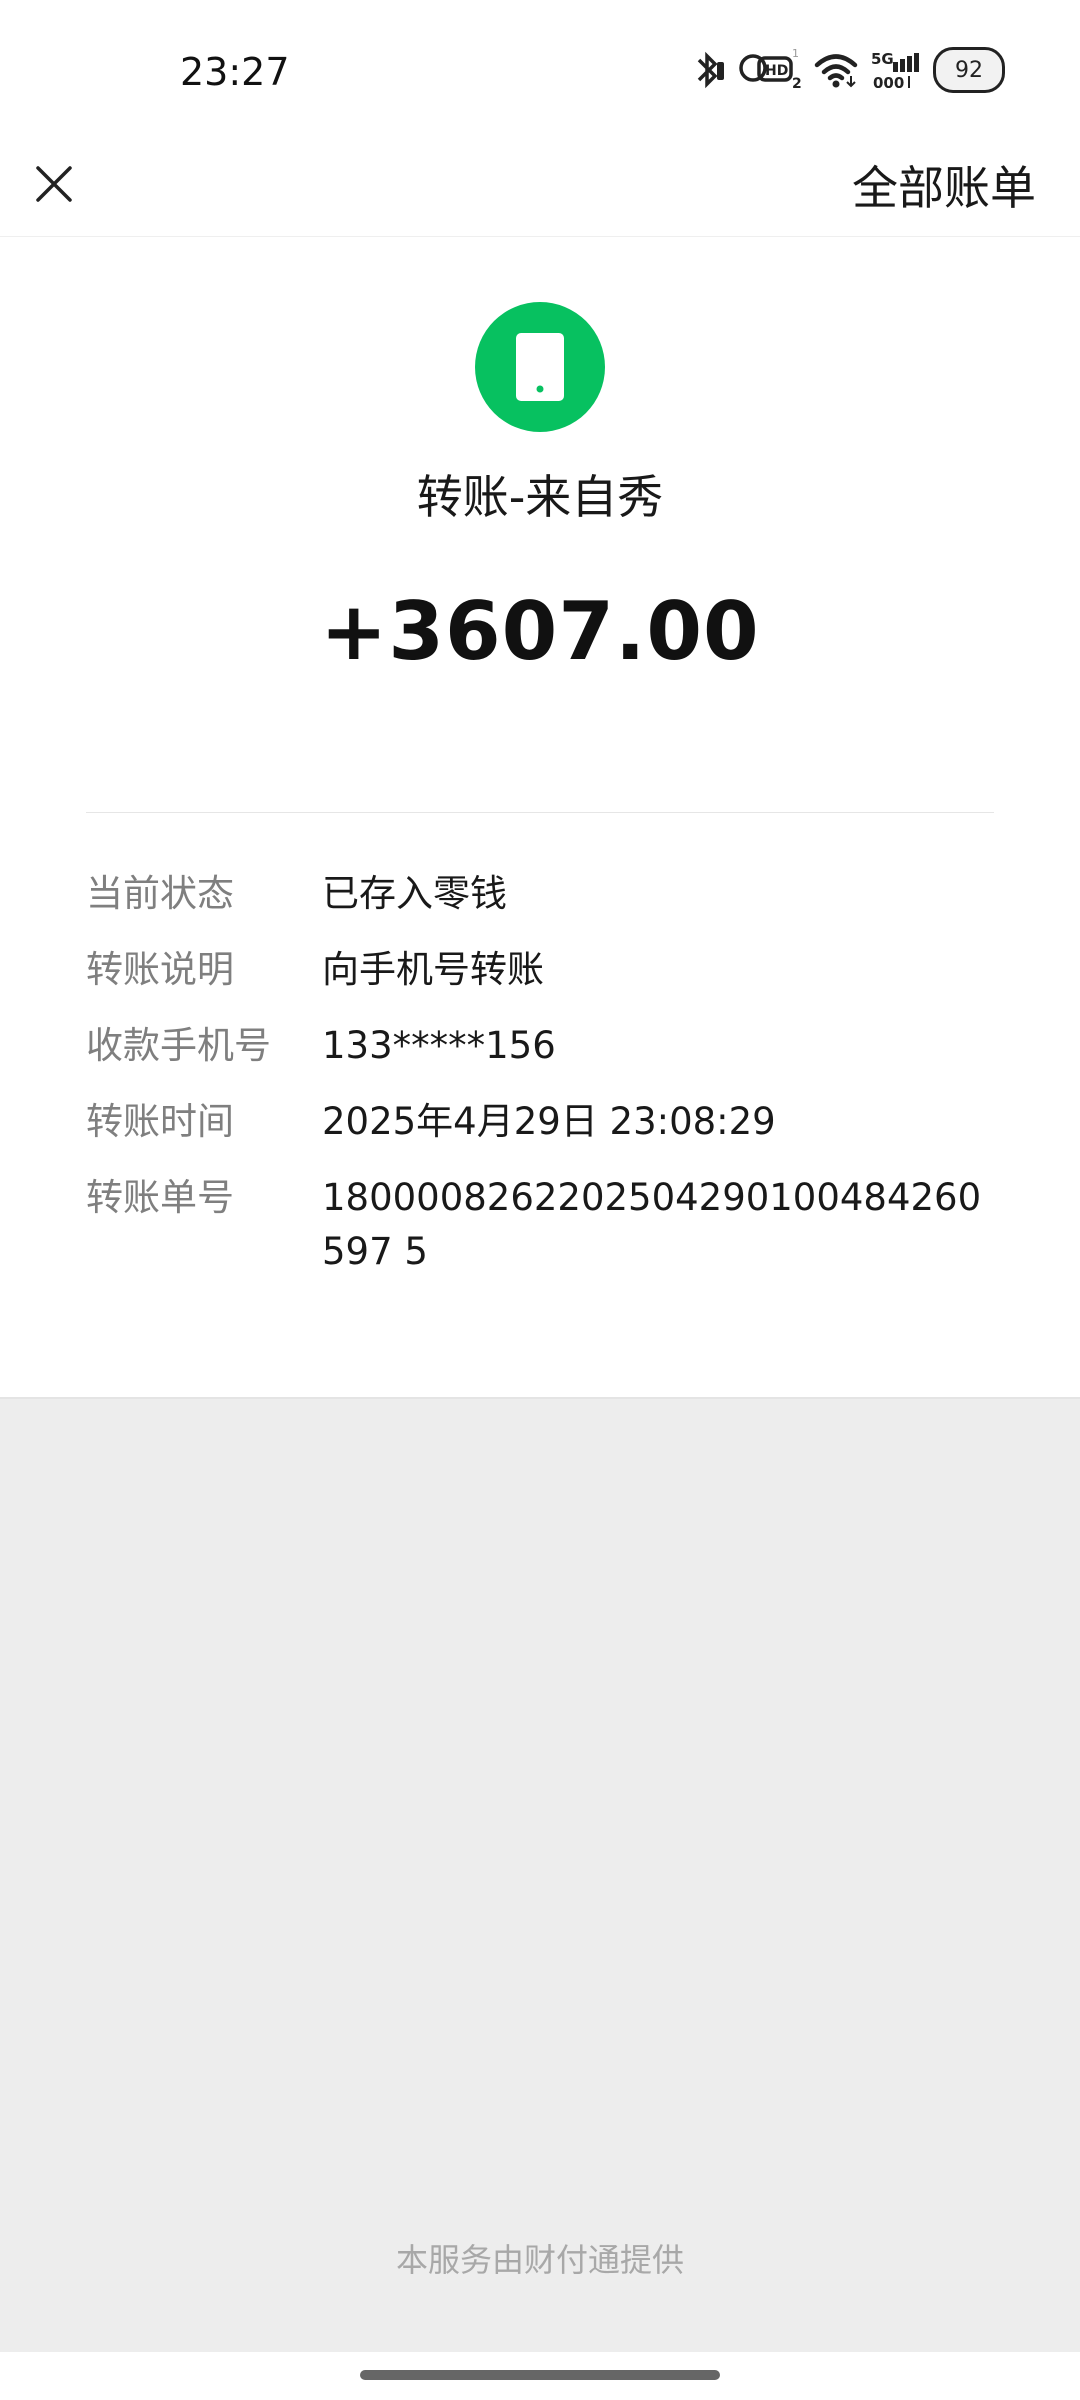 The image size is (1080, 2400). What do you see at coordinates (944, 188) in the screenshot?
I see `all-bills-button: 全部账单` at bounding box center [944, 188].